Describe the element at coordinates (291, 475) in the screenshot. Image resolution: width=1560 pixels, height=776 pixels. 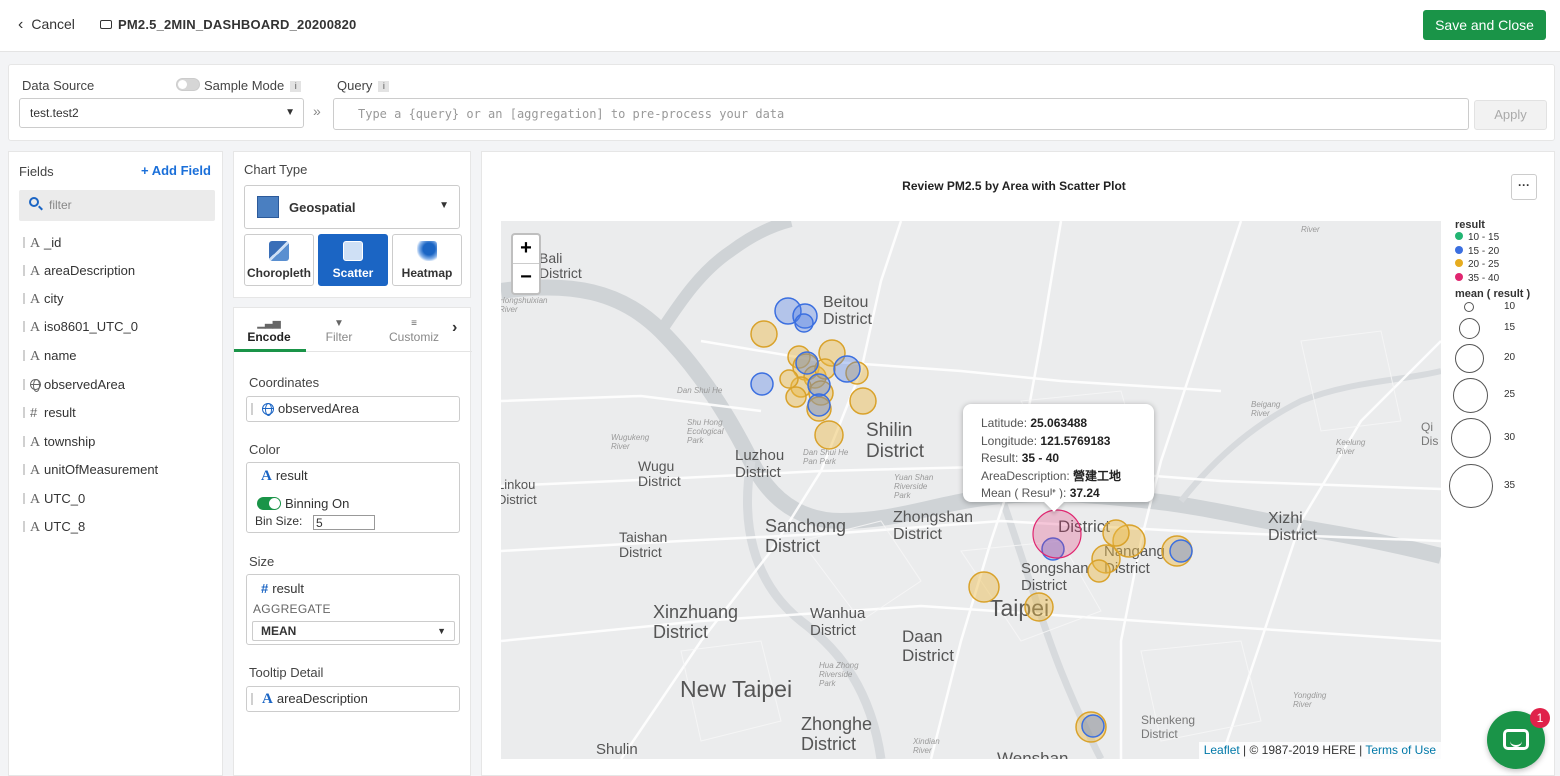
I see `color-field-name: result` at that location.